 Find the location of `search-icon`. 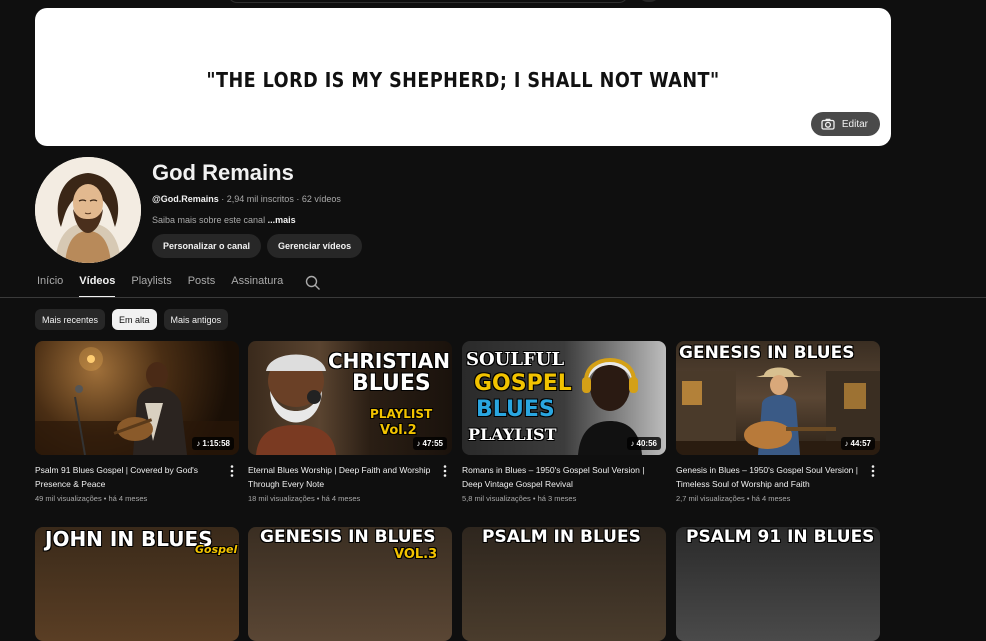

search-icon is located at coordinates (313, 283).